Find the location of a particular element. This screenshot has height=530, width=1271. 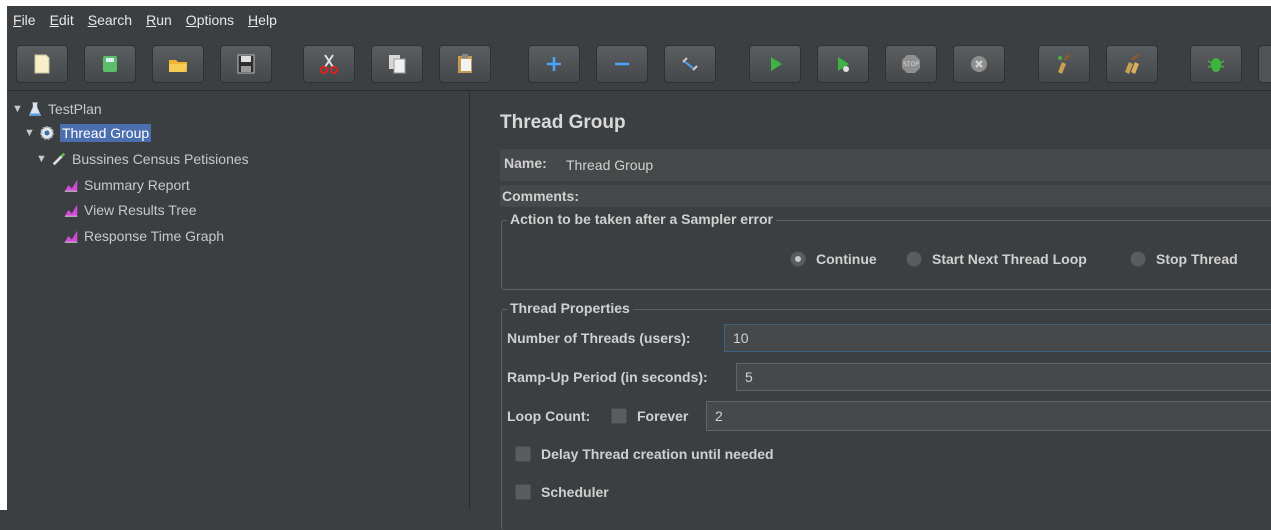

shutdown-icon is located at coordinates (979, 64).